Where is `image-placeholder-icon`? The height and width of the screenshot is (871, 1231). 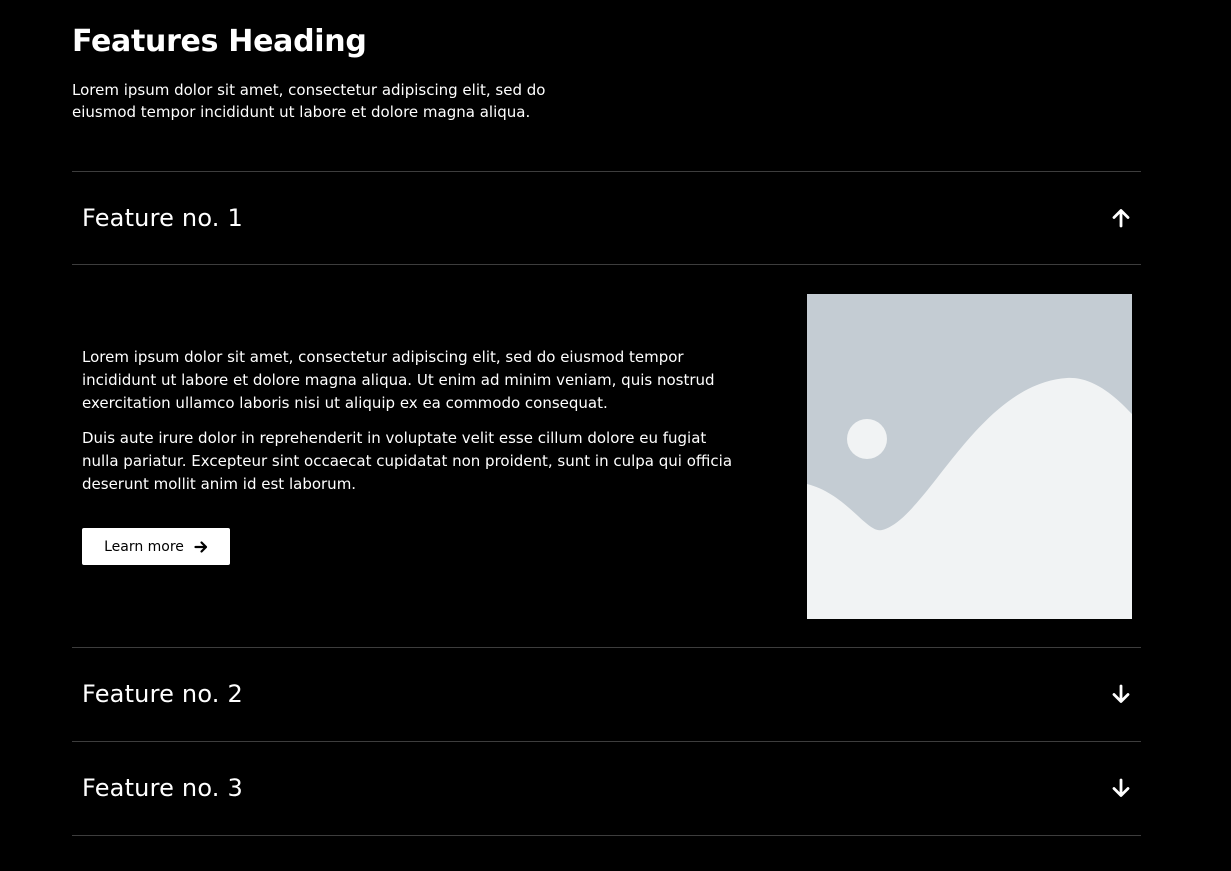
image-placeholder-icon is located at coordinates (969, 456).